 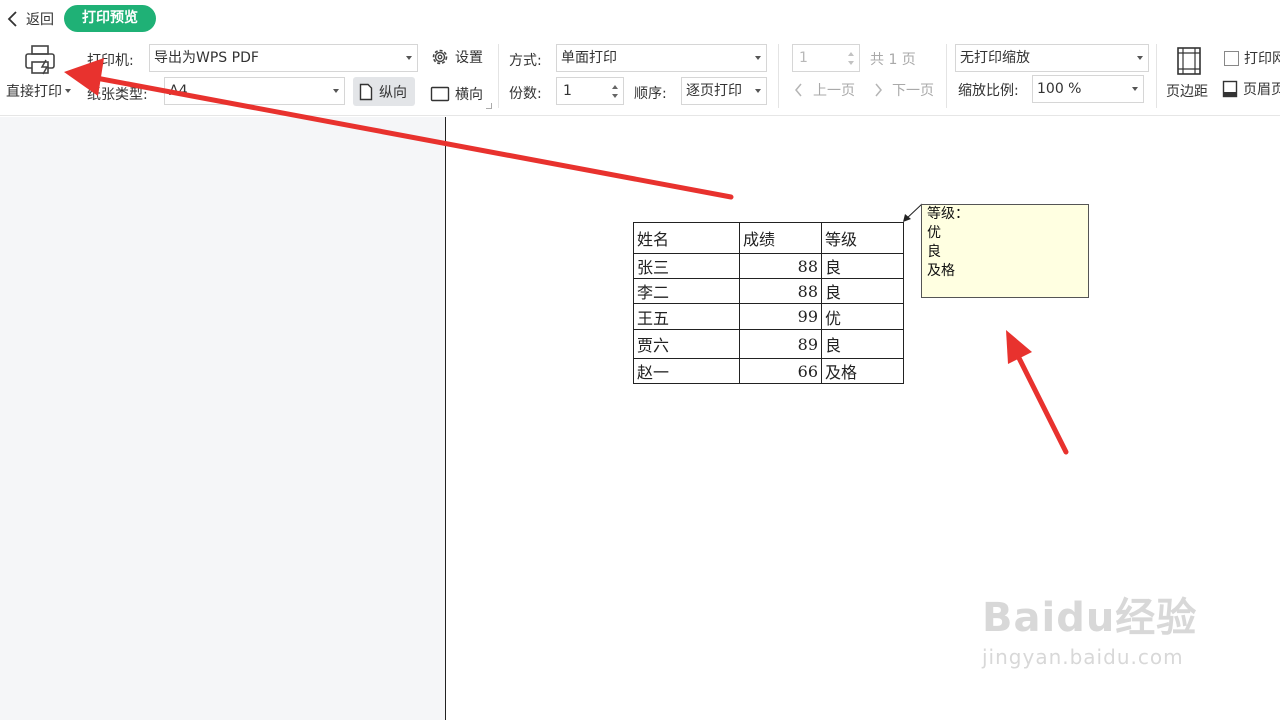 I want to click on baidu-watermark: Baidu经验 jingyan.baidu.com, so click(x=1089, y=627).